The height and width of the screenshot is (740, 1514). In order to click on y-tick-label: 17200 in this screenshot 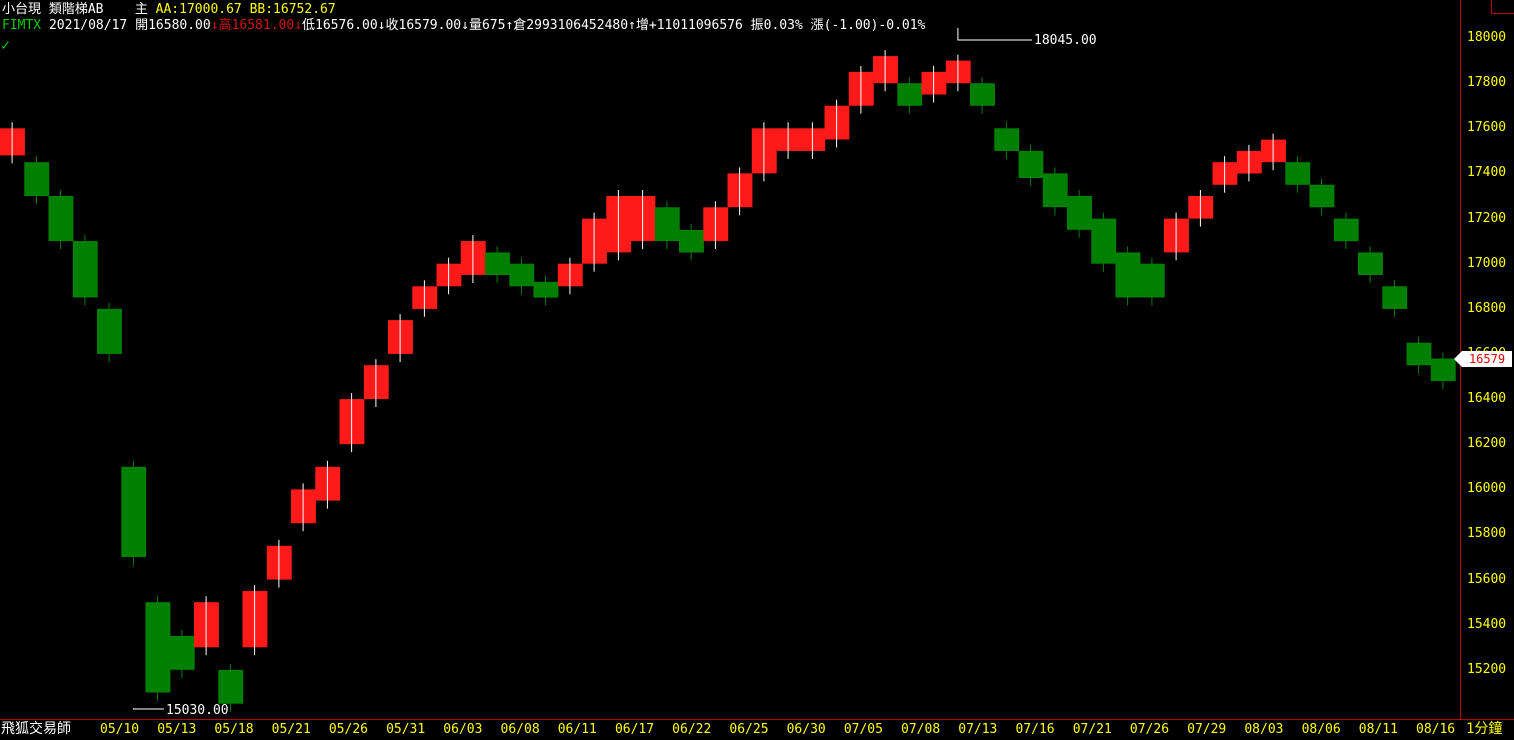, I will do `click(1487, 218)`.